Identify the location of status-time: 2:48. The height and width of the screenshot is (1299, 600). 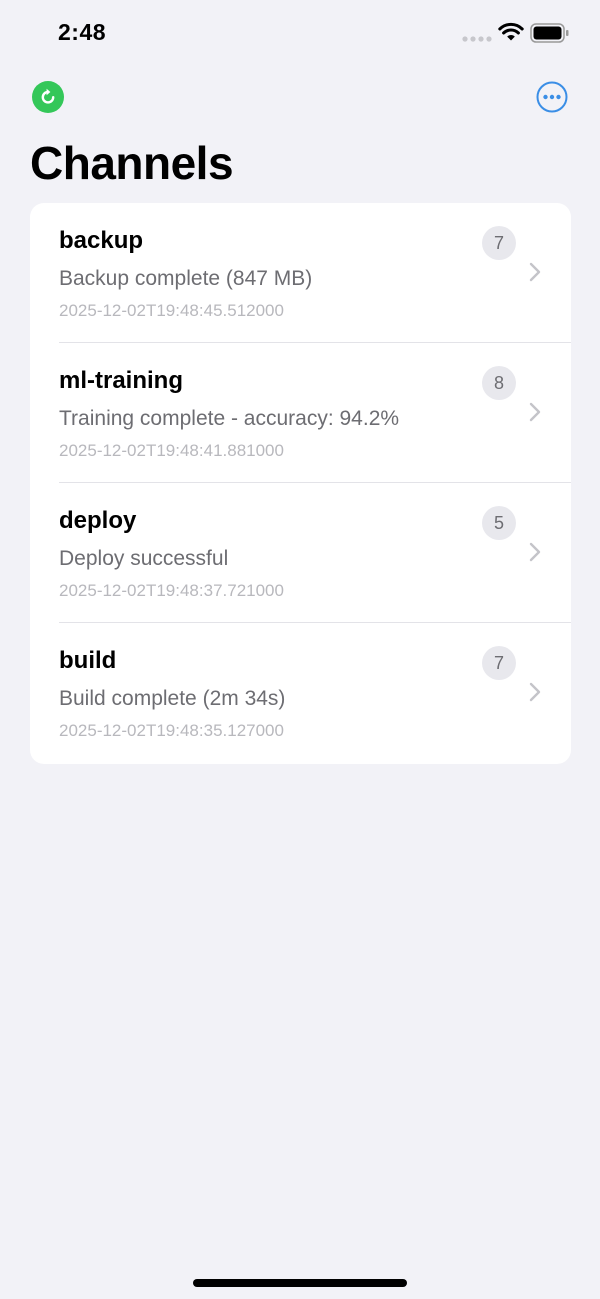
(82, 32).